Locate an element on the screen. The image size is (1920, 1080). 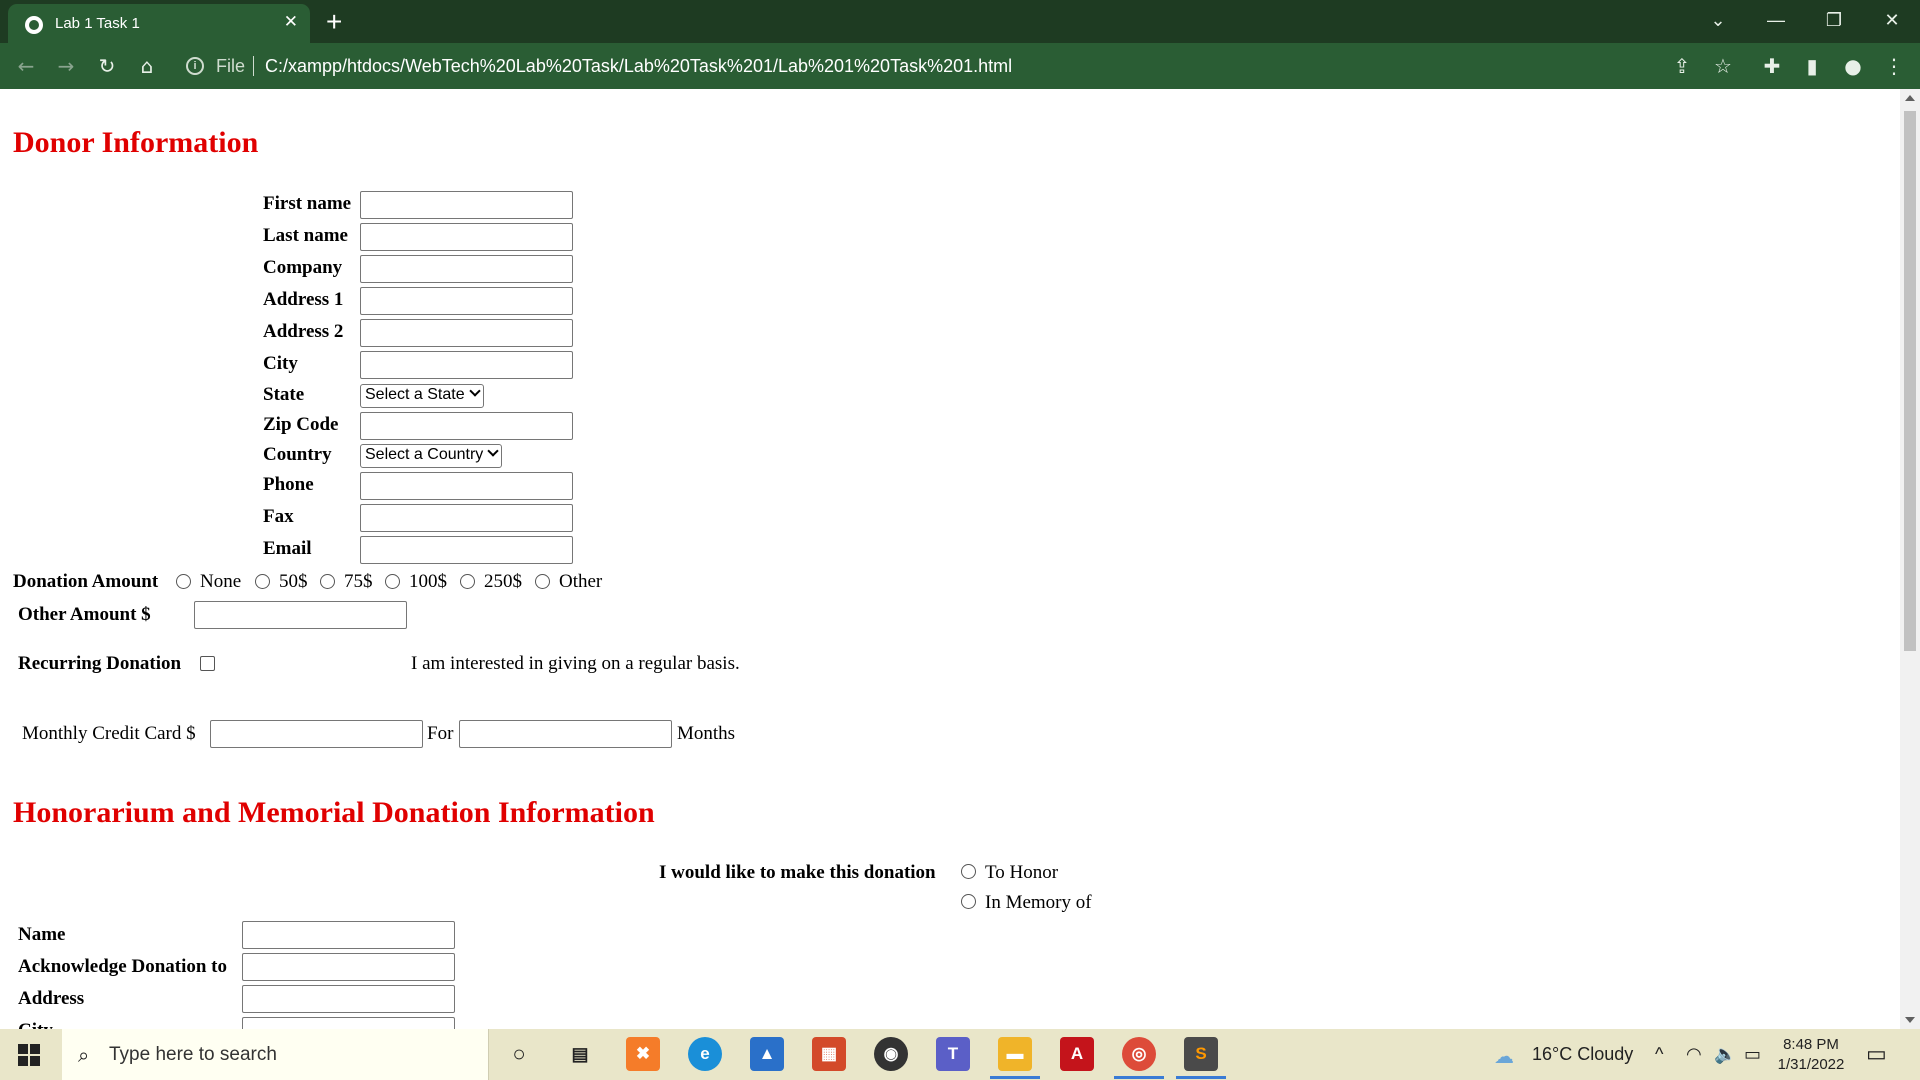
state-select: Select a State is located at coordinates (422, 396).